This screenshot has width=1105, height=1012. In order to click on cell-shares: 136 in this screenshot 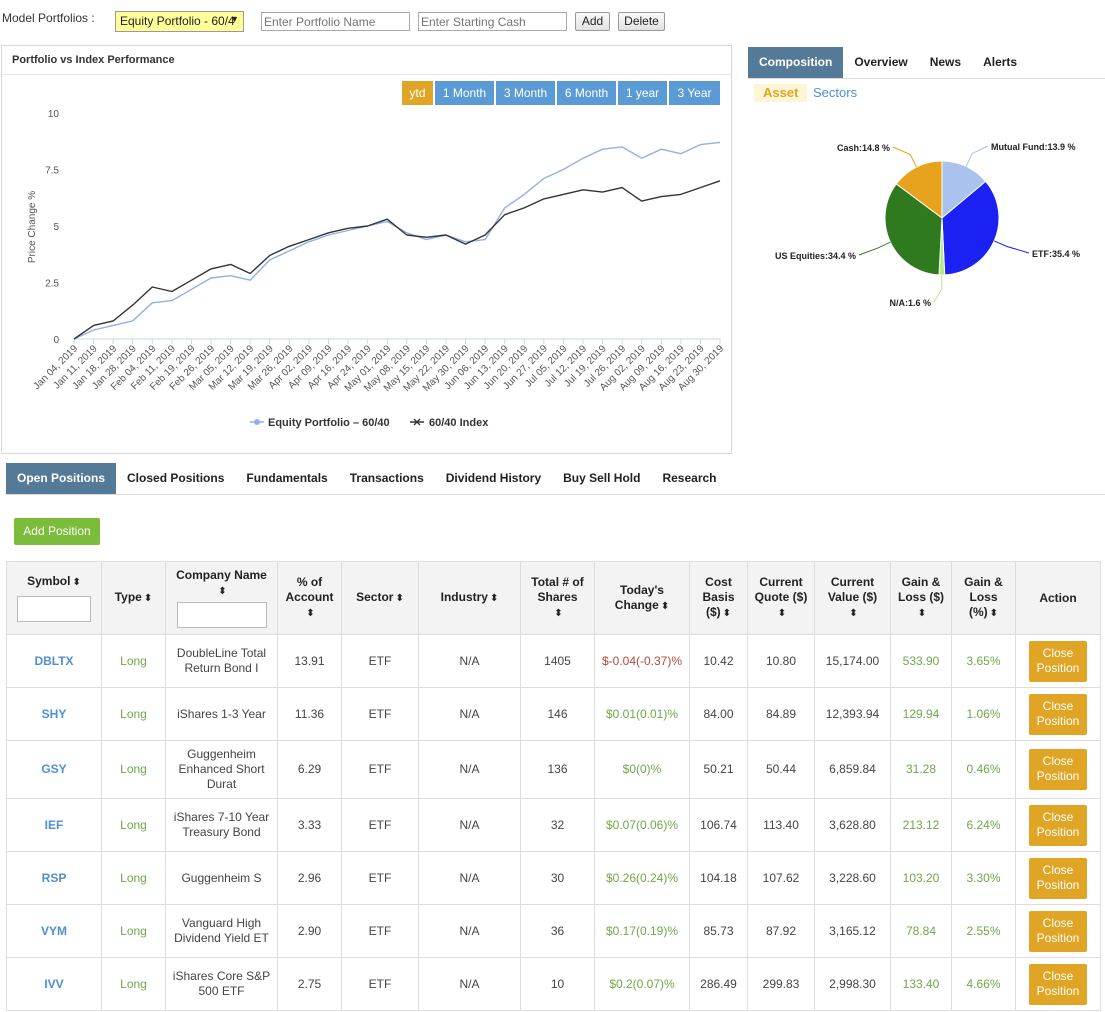, I will do `click(557, 769)`.